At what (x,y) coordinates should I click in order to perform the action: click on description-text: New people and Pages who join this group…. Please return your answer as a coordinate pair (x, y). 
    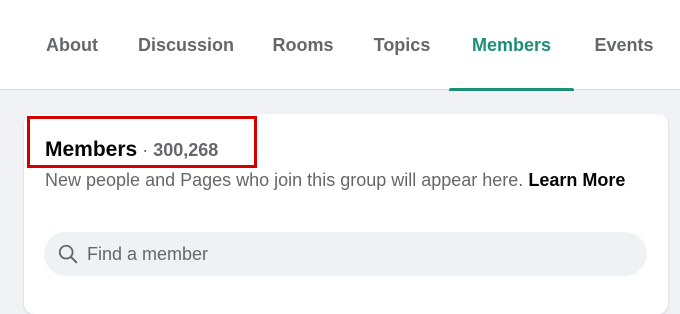
    Looking at the image, I should click on (284, 180).